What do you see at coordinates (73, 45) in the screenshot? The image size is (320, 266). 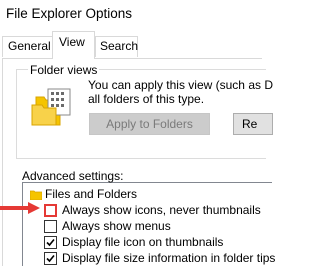 I see `tab-view: View` at bounding box center [73, 45].